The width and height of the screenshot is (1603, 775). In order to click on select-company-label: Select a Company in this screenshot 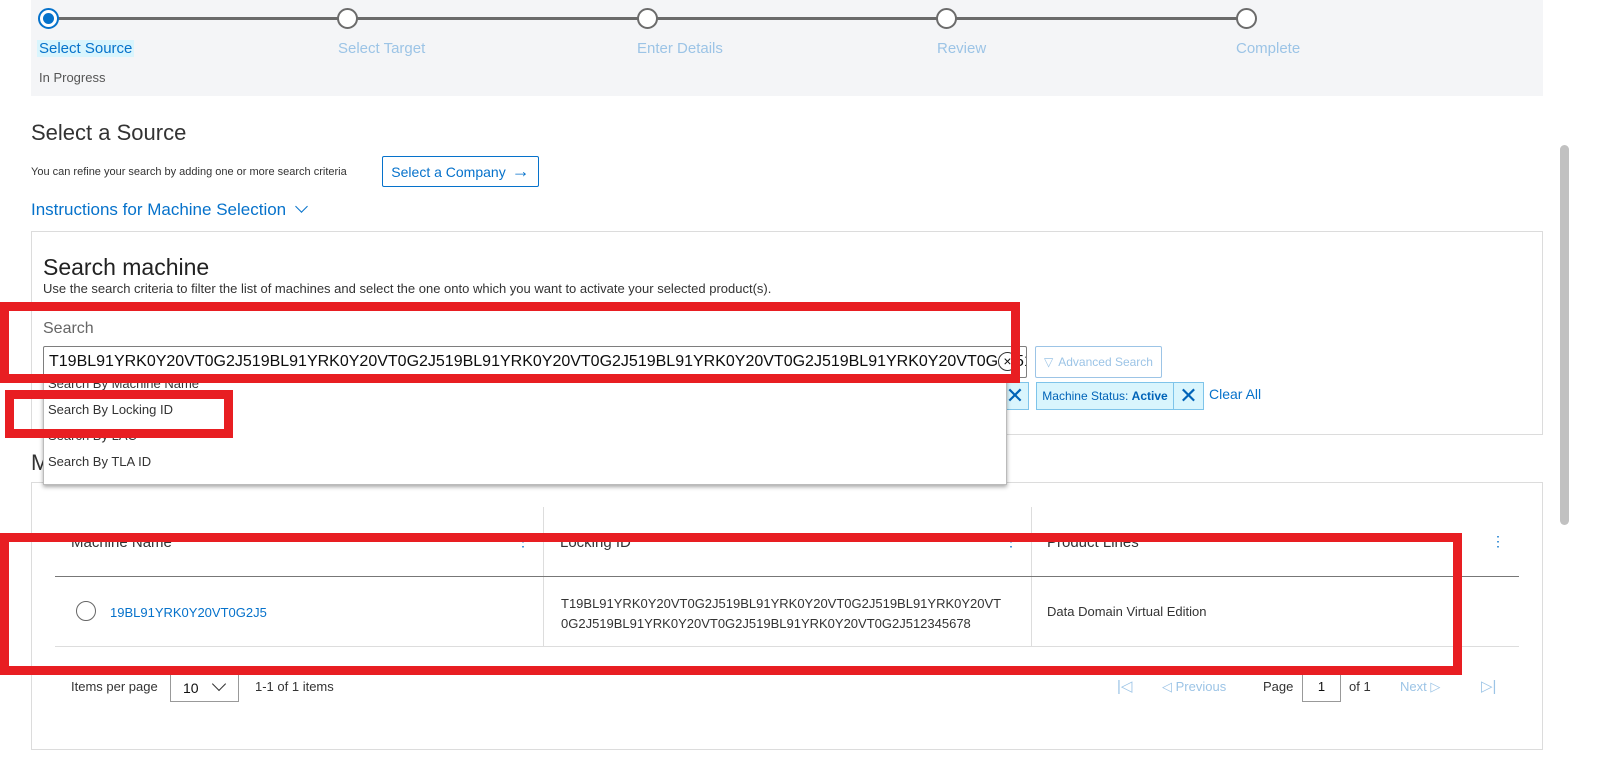, I will do `click(448, 171)`.